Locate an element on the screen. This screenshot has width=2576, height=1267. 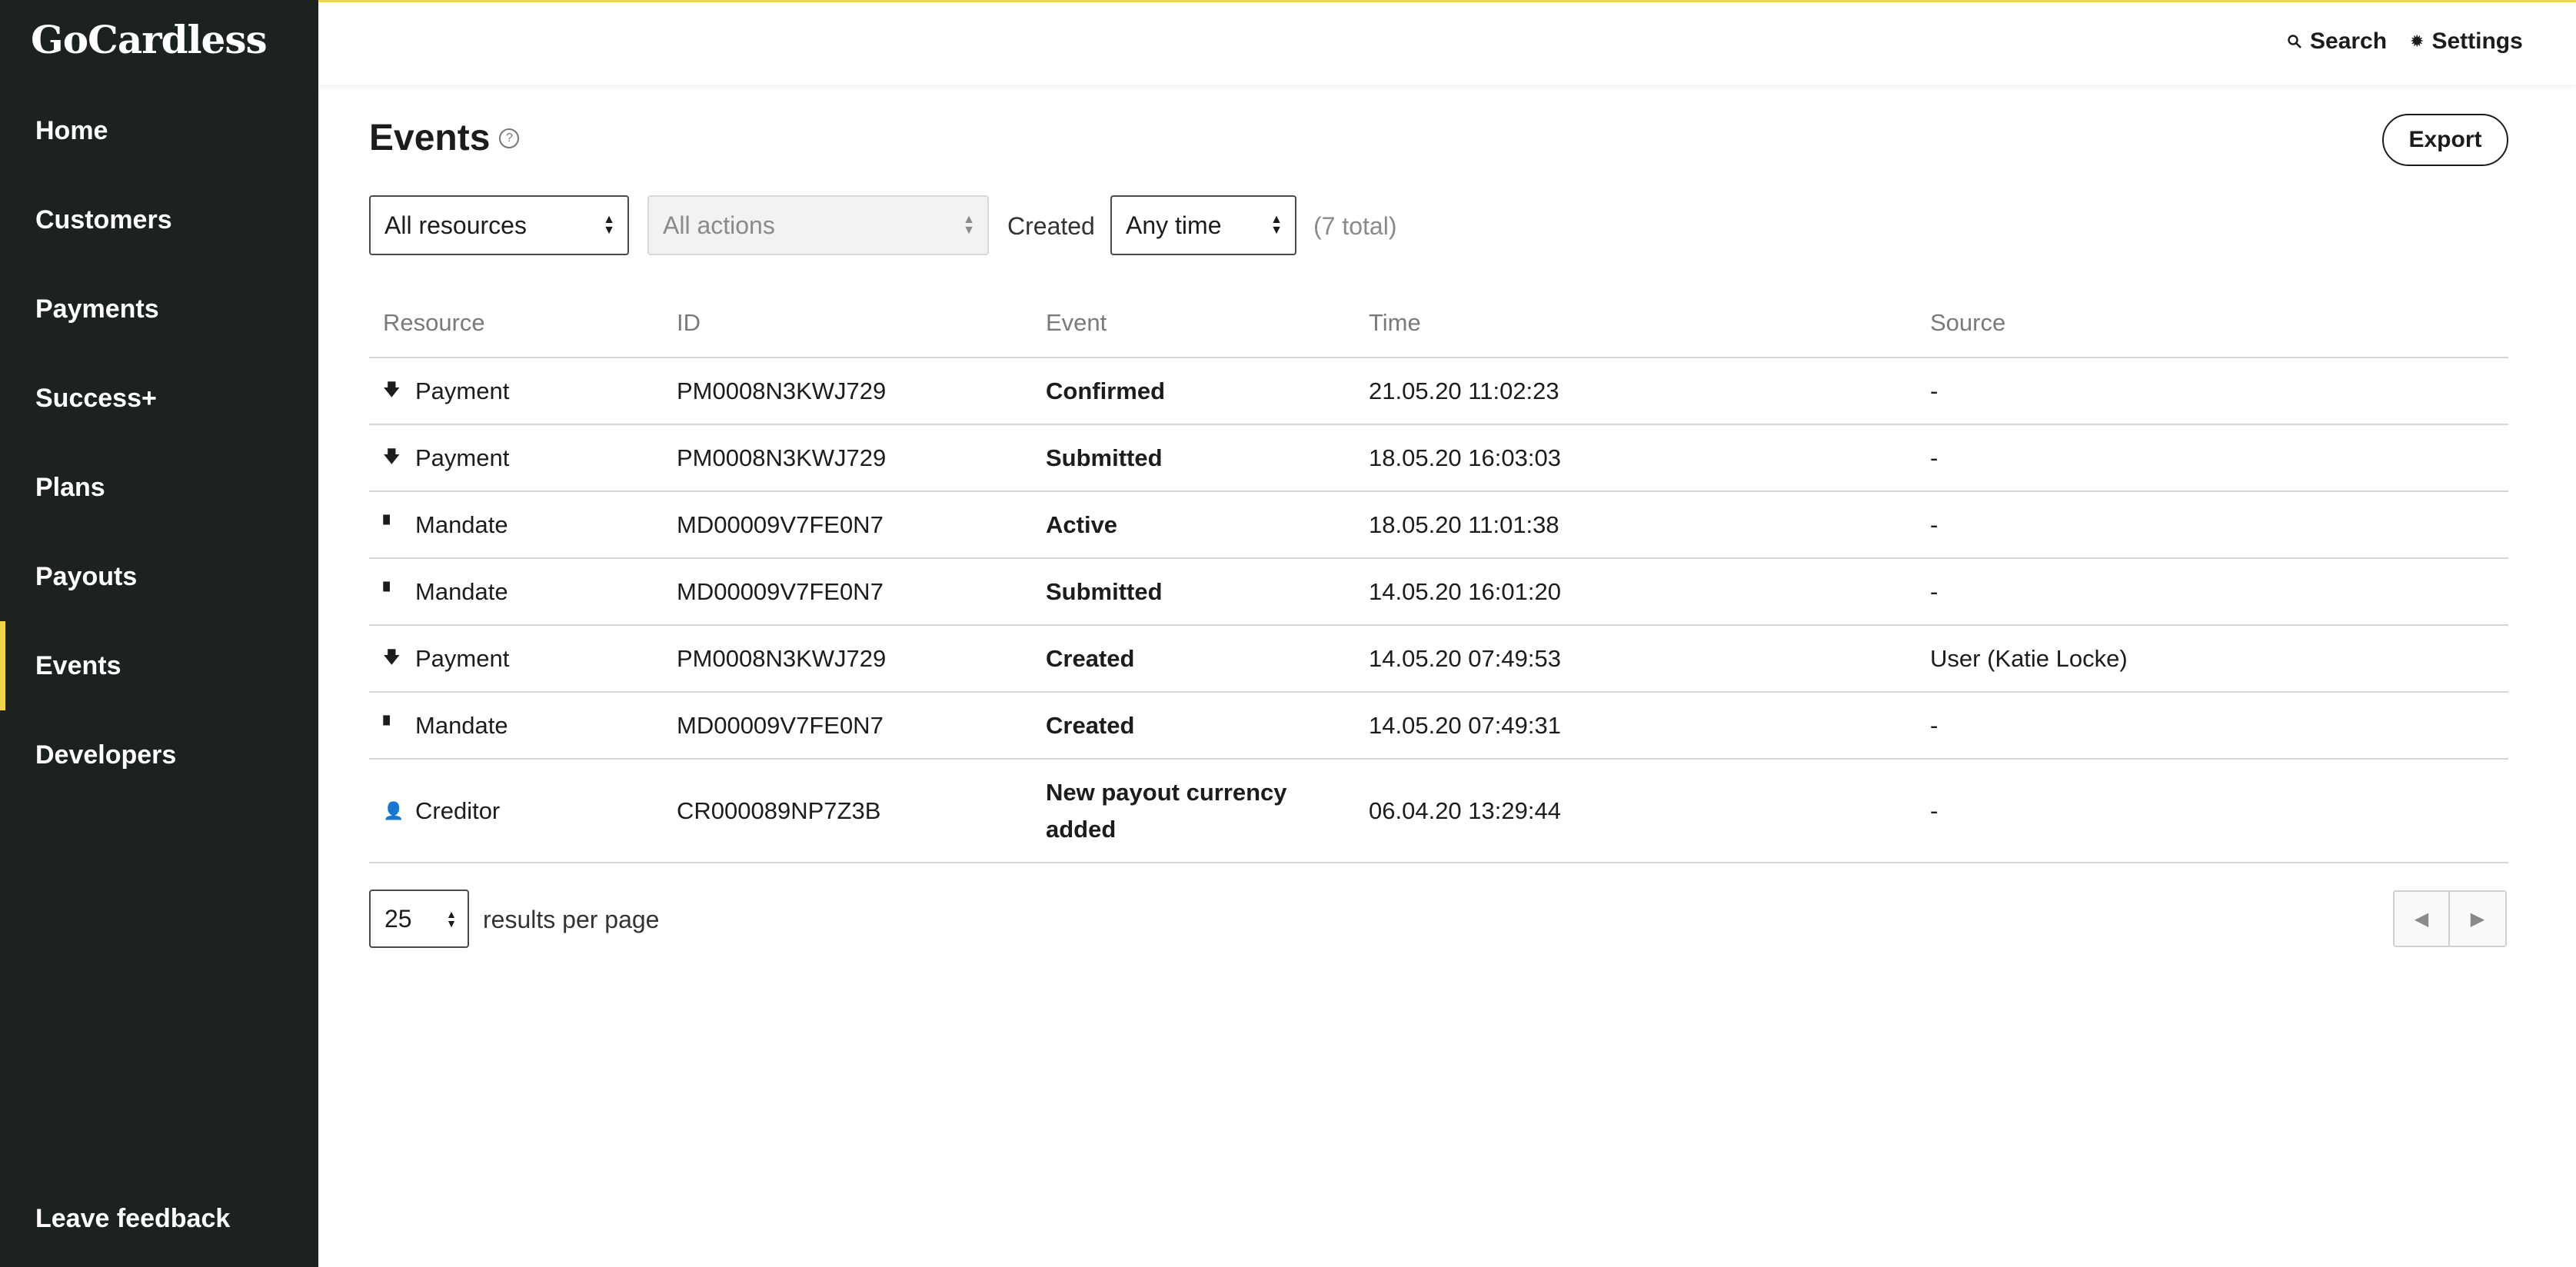
settings-link: ✹ Settings is located at coordinates (2466, 41).